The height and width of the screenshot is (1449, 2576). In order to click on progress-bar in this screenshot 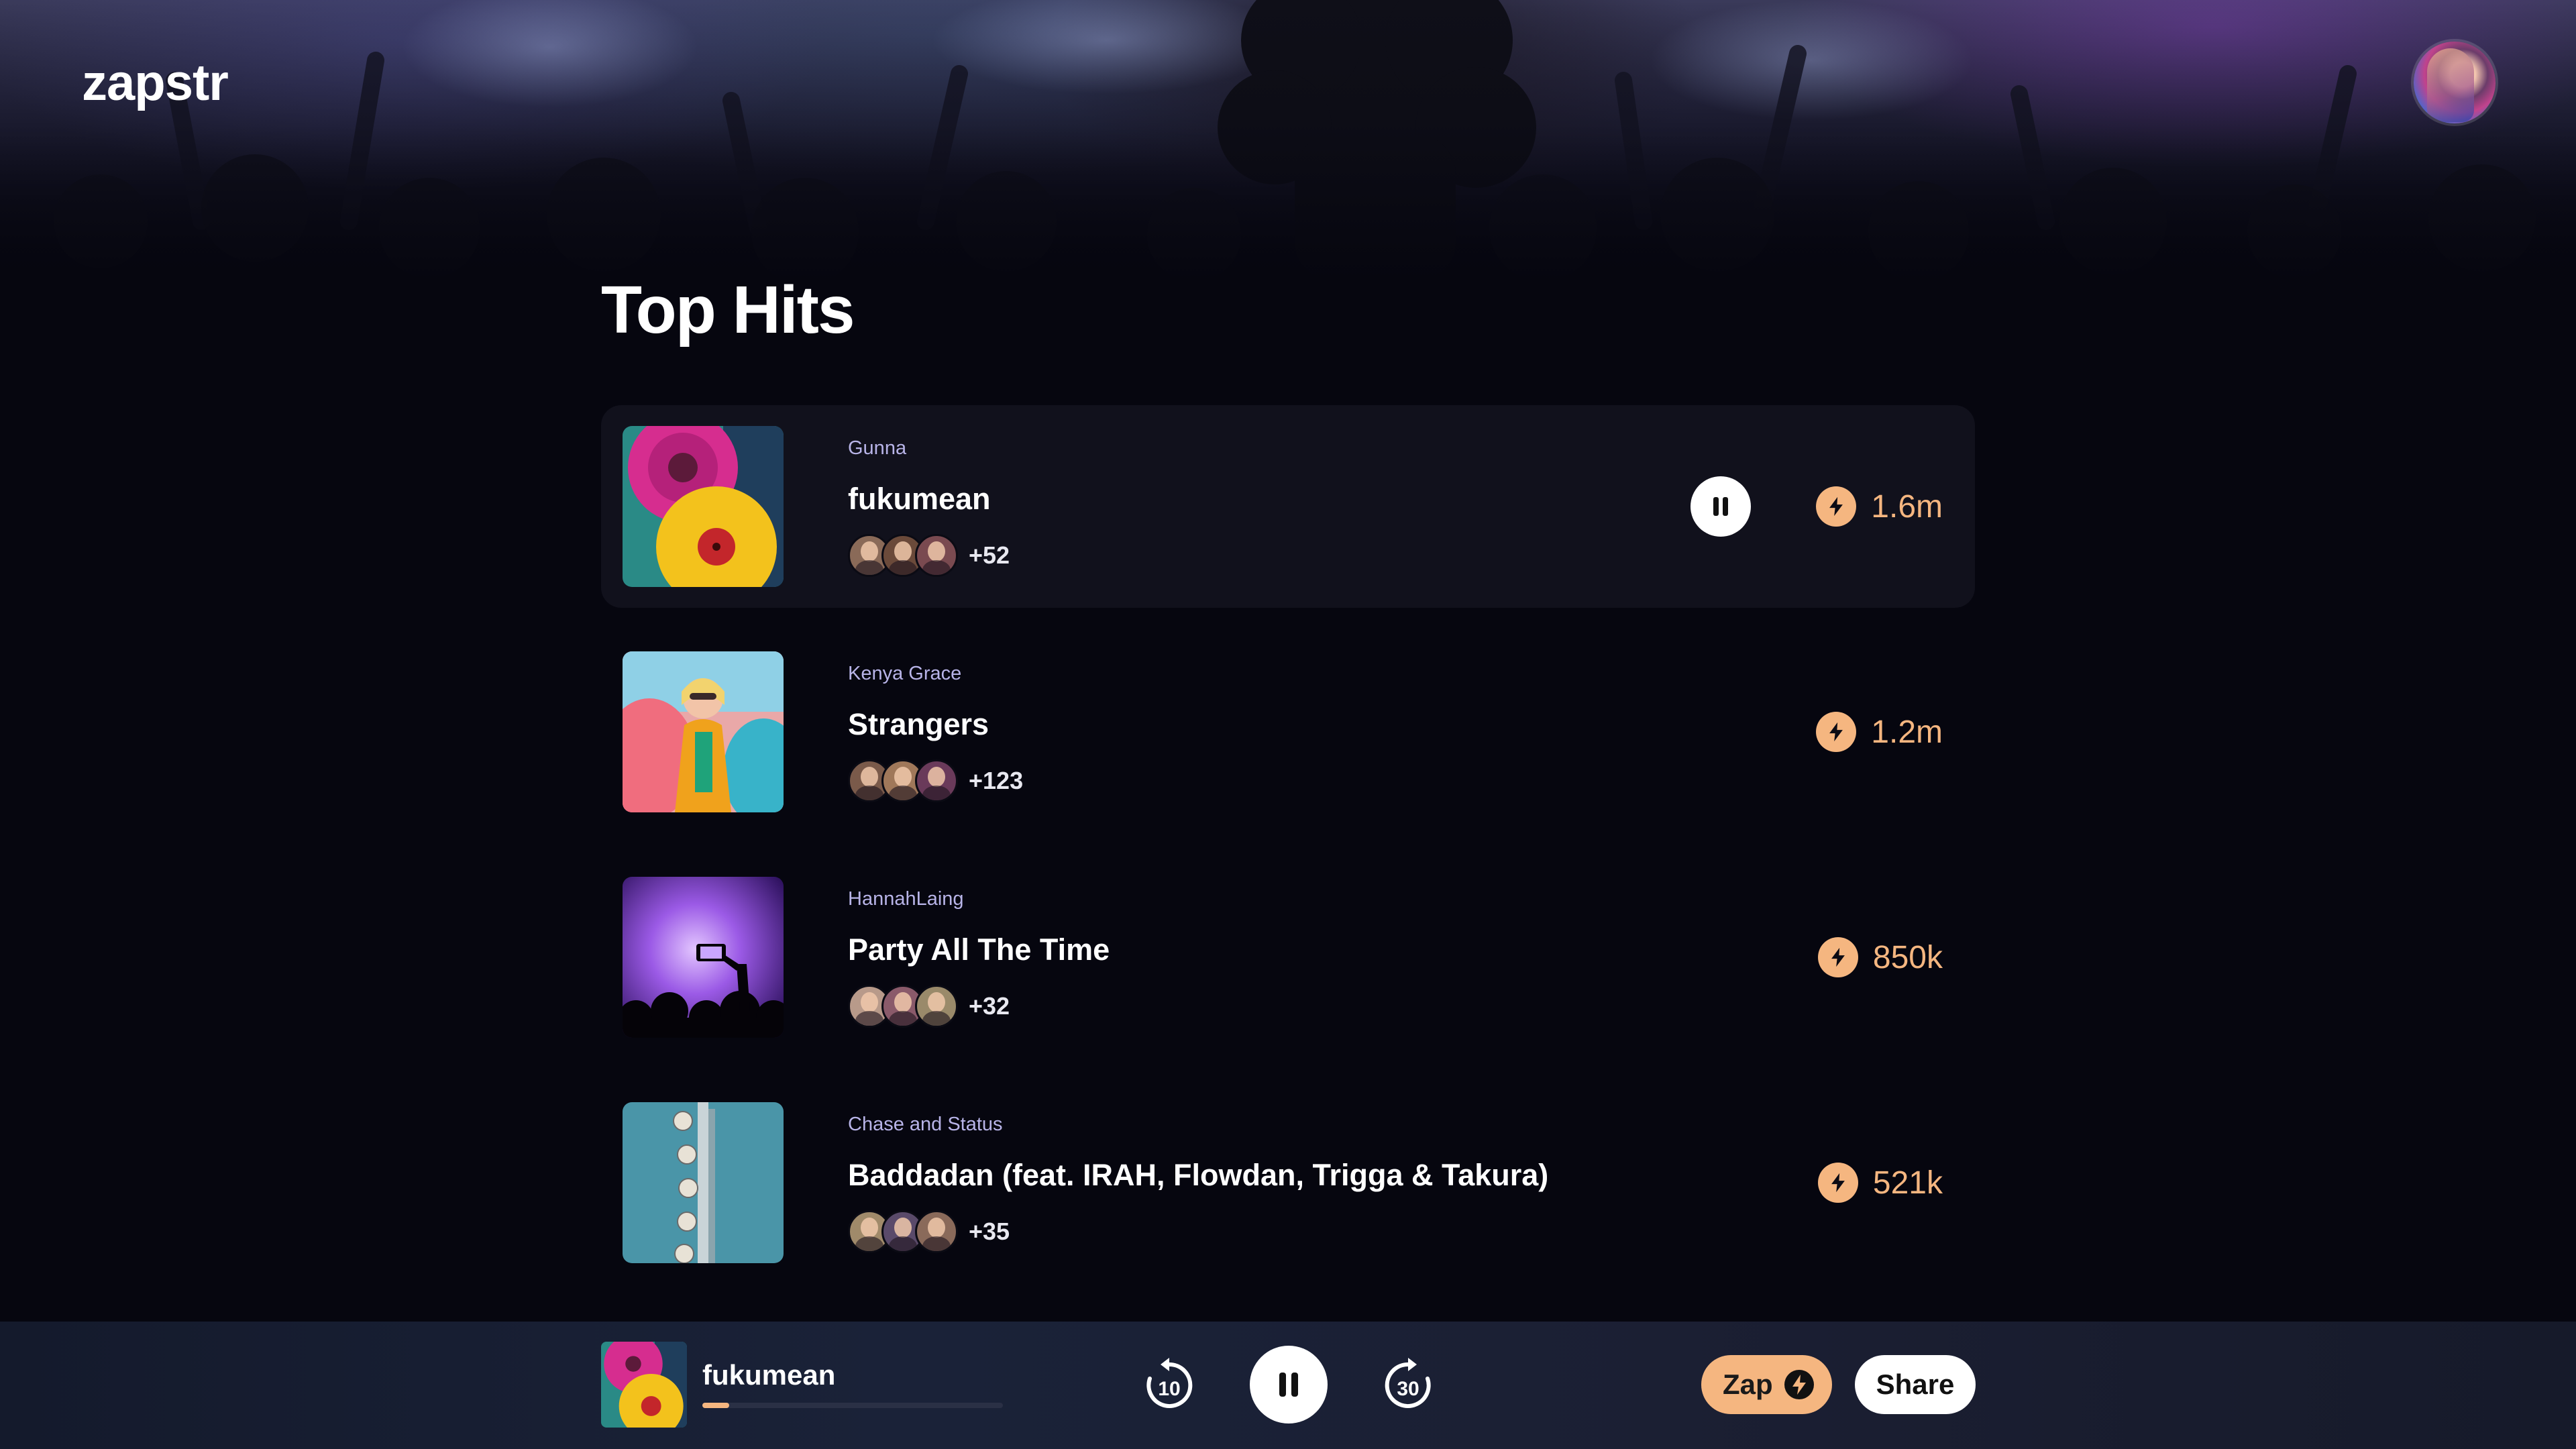, I will do `click(852, 1405)`.